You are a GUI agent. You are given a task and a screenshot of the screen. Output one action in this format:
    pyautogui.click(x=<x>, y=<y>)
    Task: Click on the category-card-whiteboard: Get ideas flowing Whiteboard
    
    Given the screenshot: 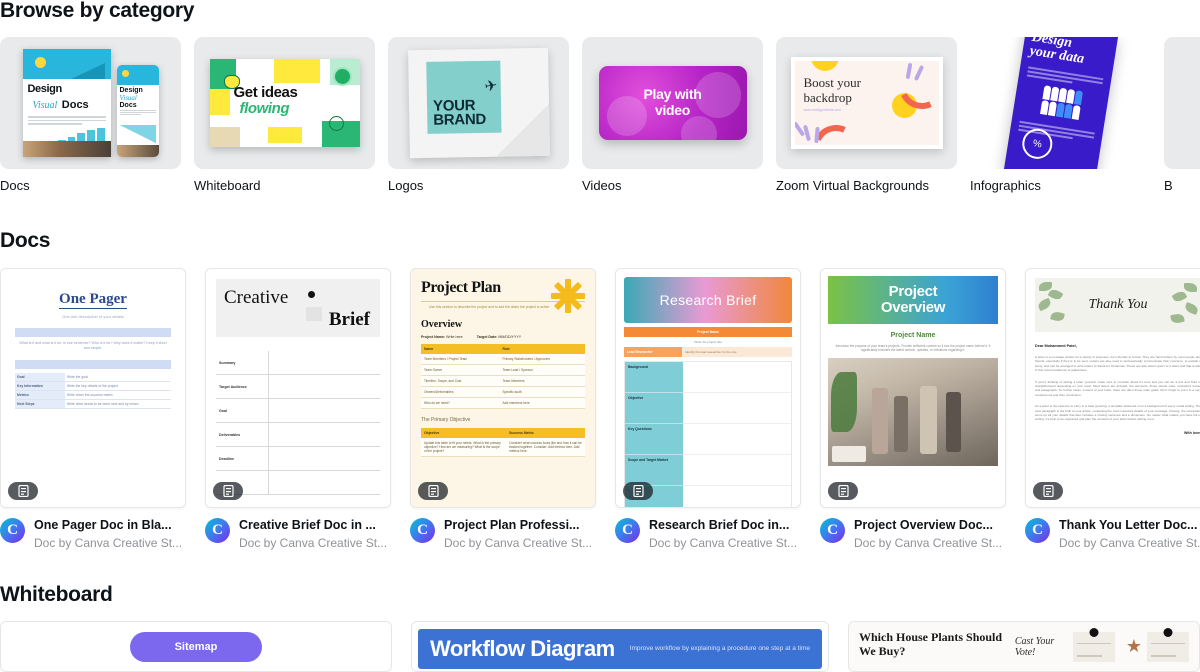 What is the action you would take?
    pyautogui.click(x=284, y=117)
    